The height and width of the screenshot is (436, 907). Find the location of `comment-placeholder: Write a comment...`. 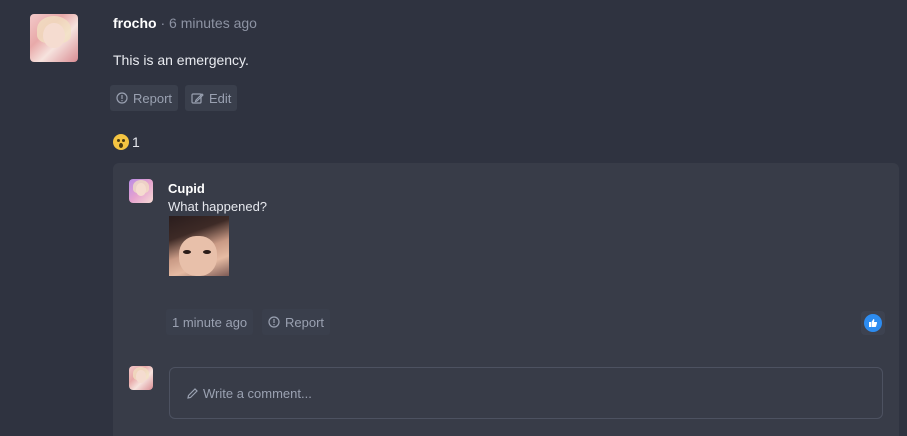

comment-placeholder: Write a comment... is located at coordinates (257, 393).